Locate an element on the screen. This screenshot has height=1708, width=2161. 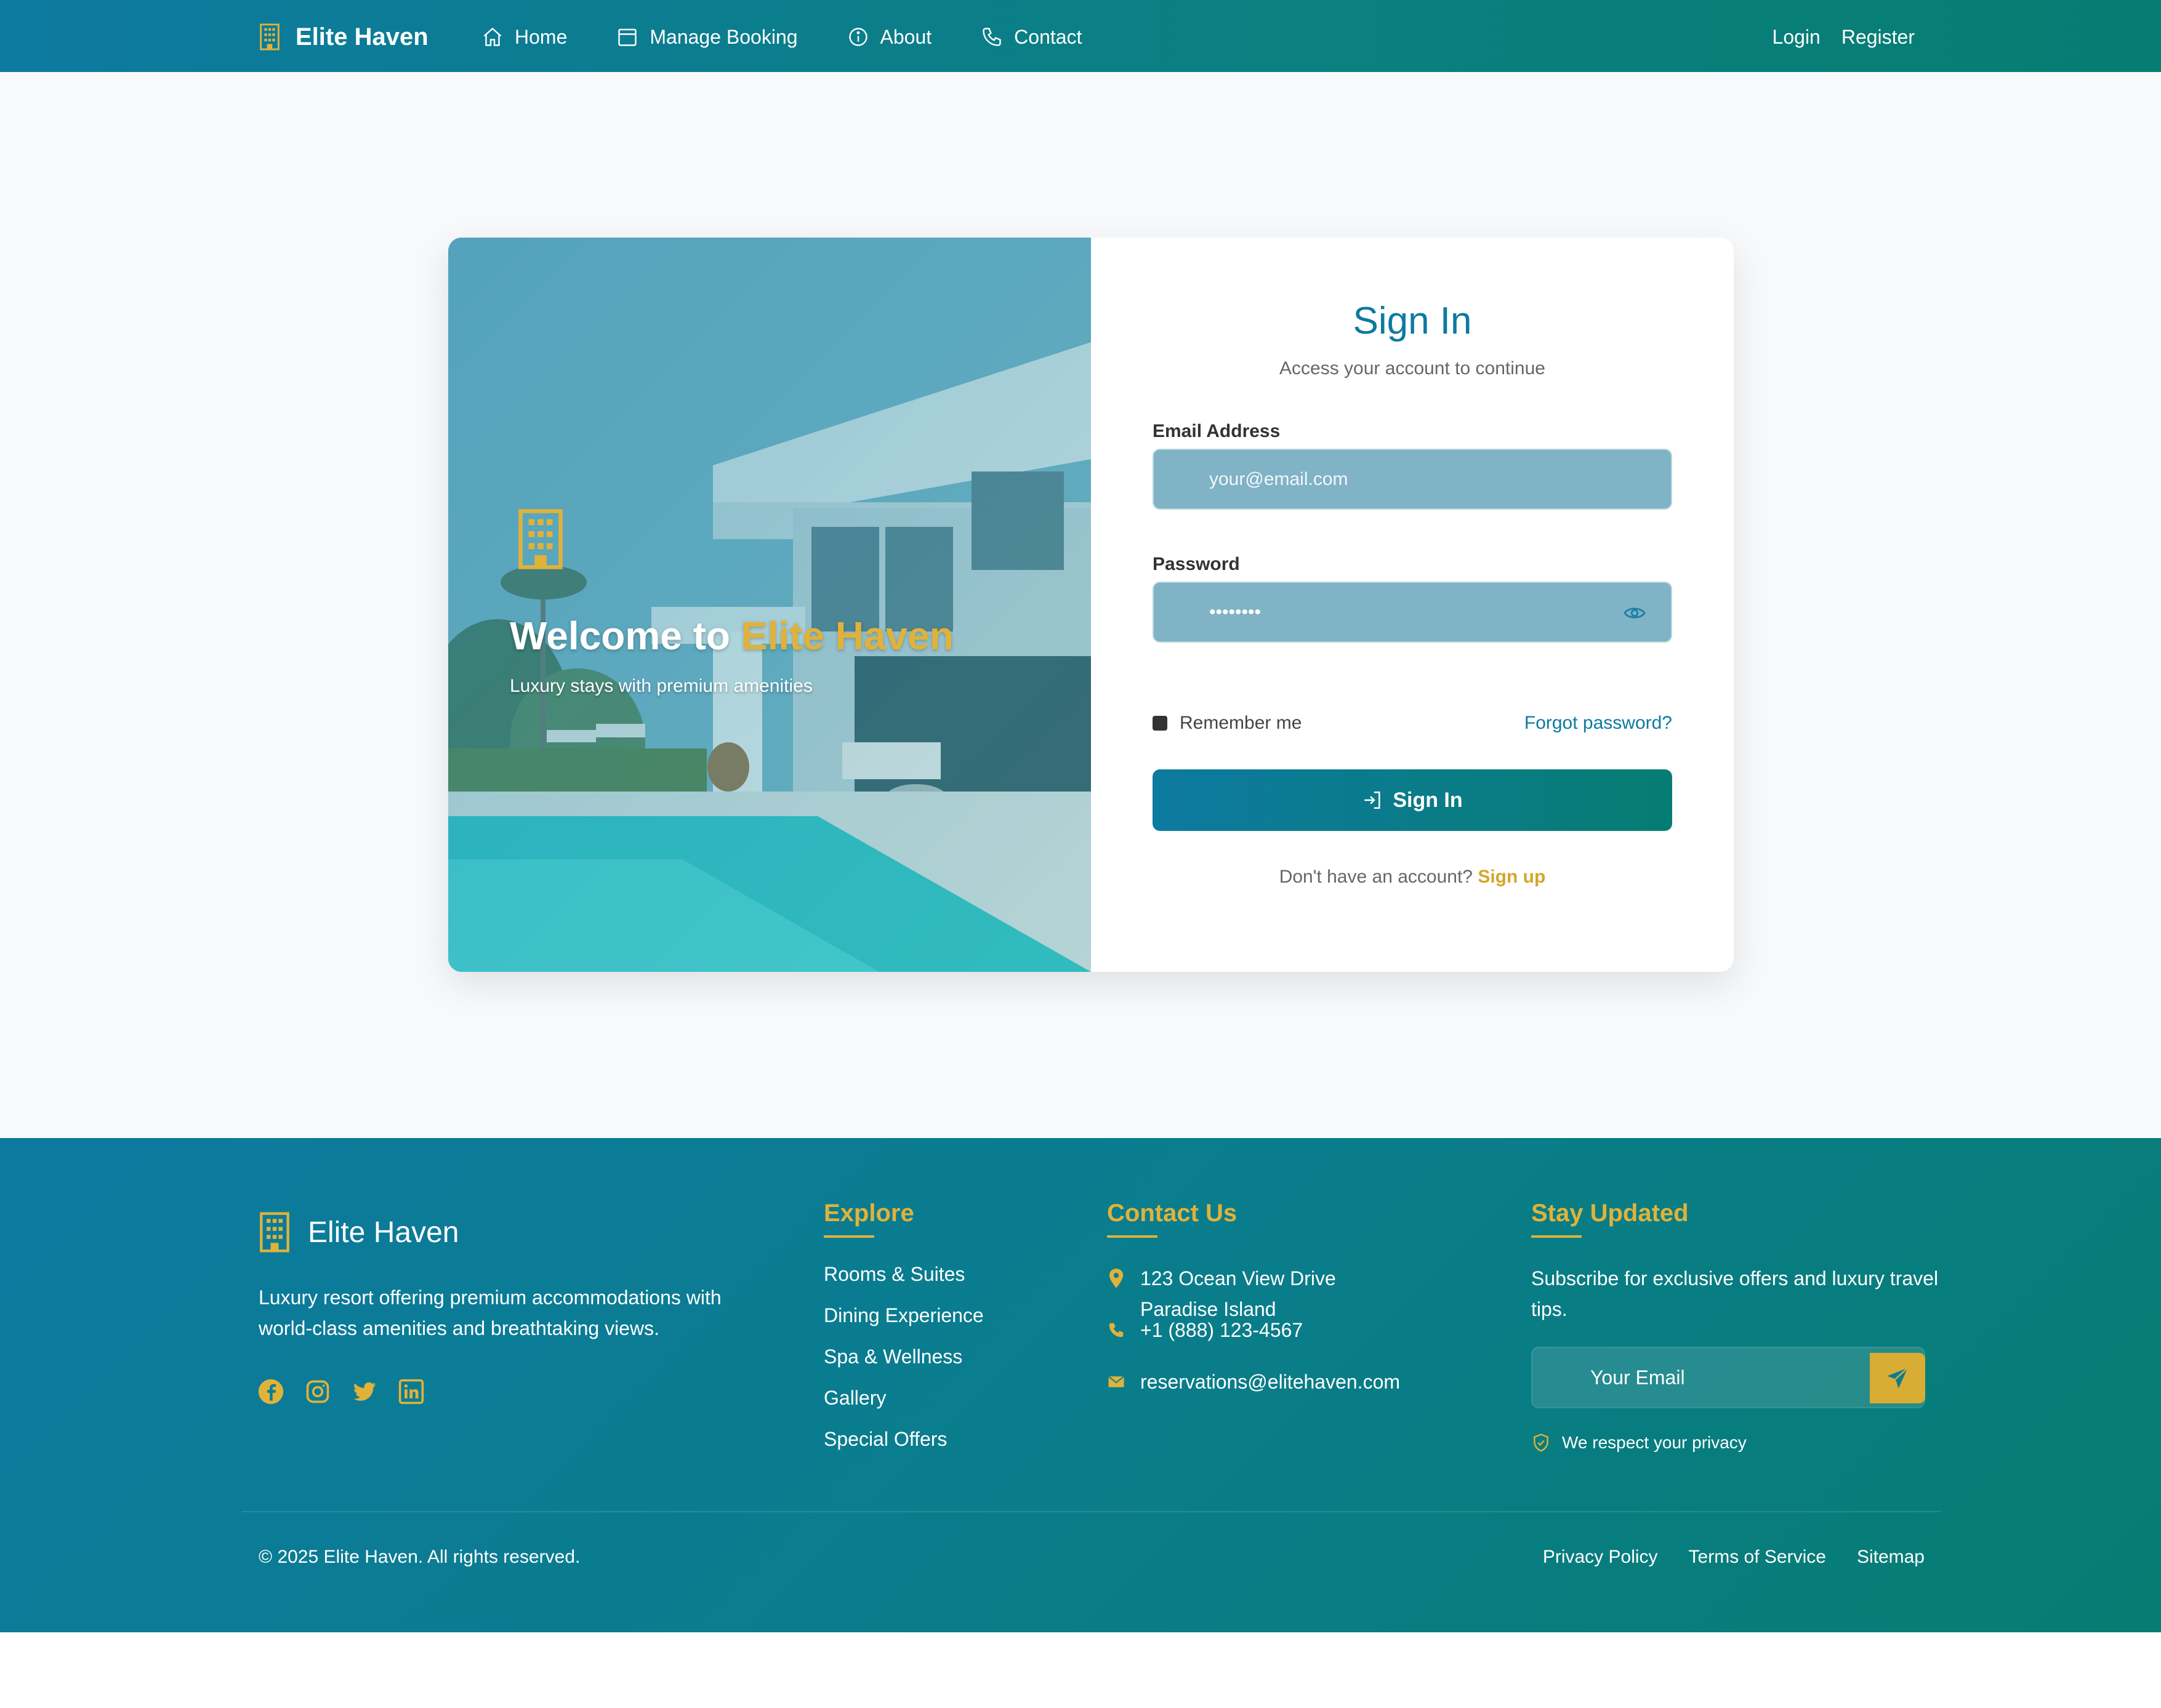
password-field is located at coordinates (1412, 612).